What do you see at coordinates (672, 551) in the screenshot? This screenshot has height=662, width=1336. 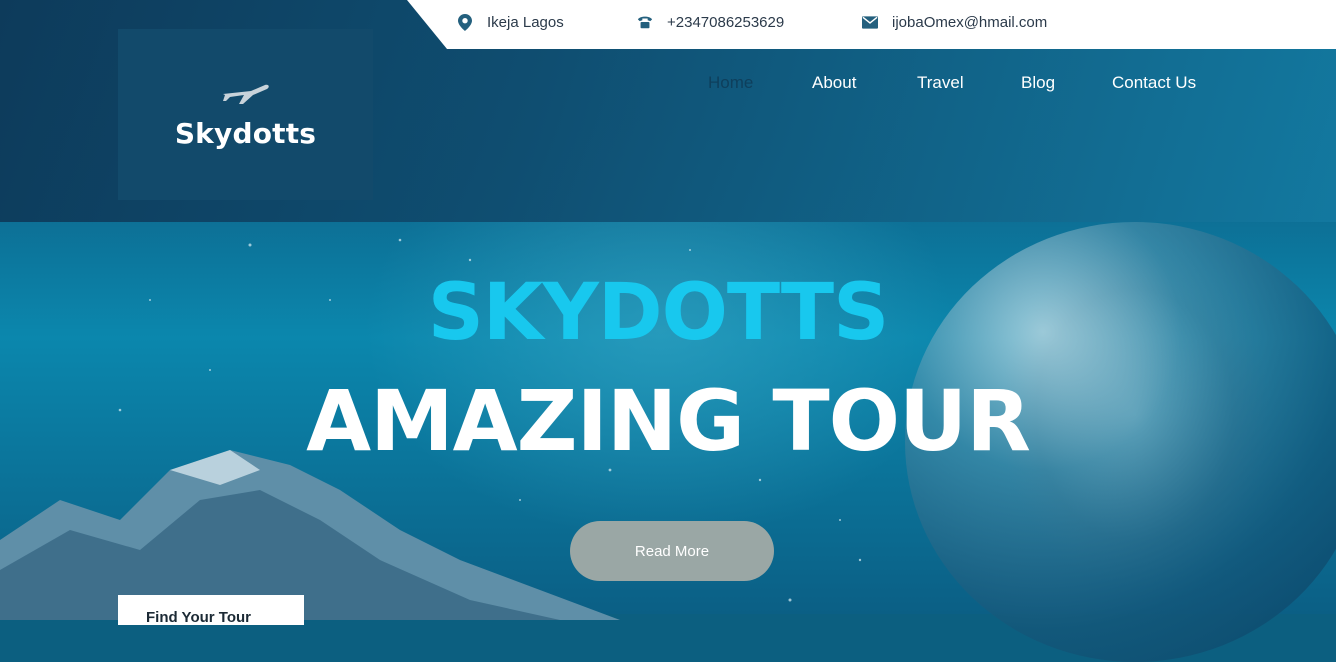 I see `read-more-button: Read More` at bounding box center [672, 551].